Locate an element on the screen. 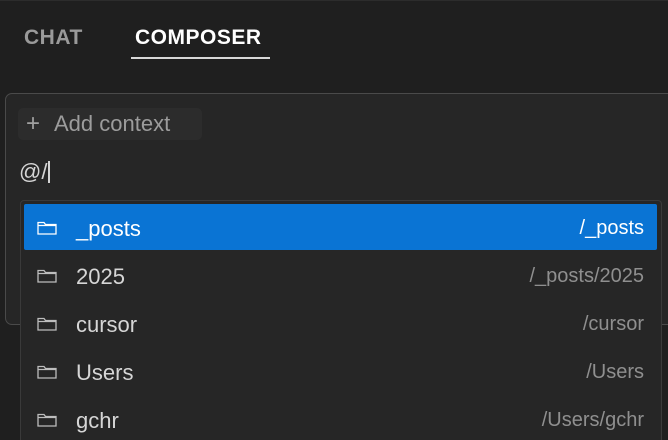 This screenshot has width=668, height=440. suggestion-name: _posts is located at coordinates (108, 228).